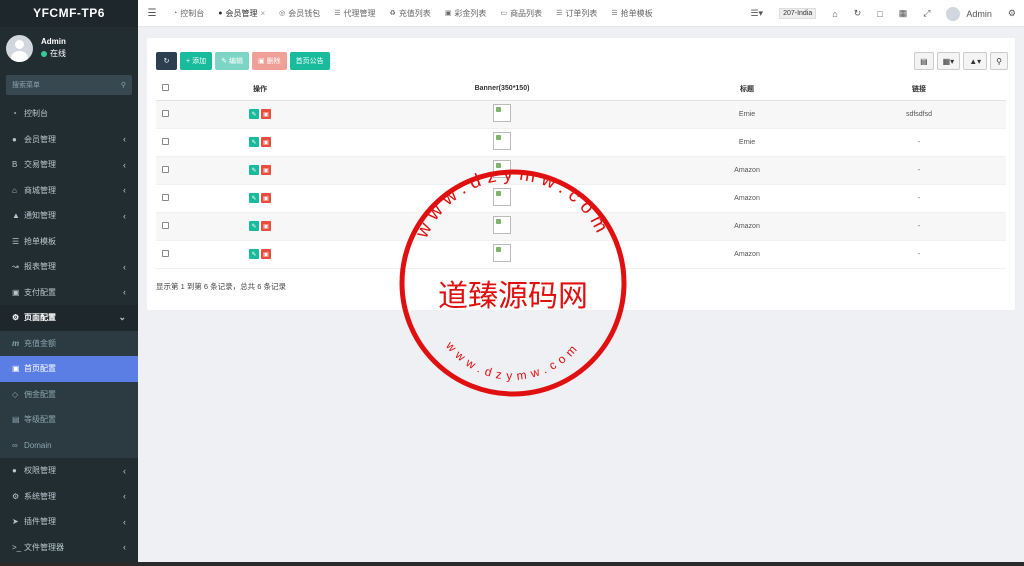  Describe the element at coordinates (69, 343) in the screenshot. I see `sidebar-item-recharge-amount: m 充值金额` at that location.